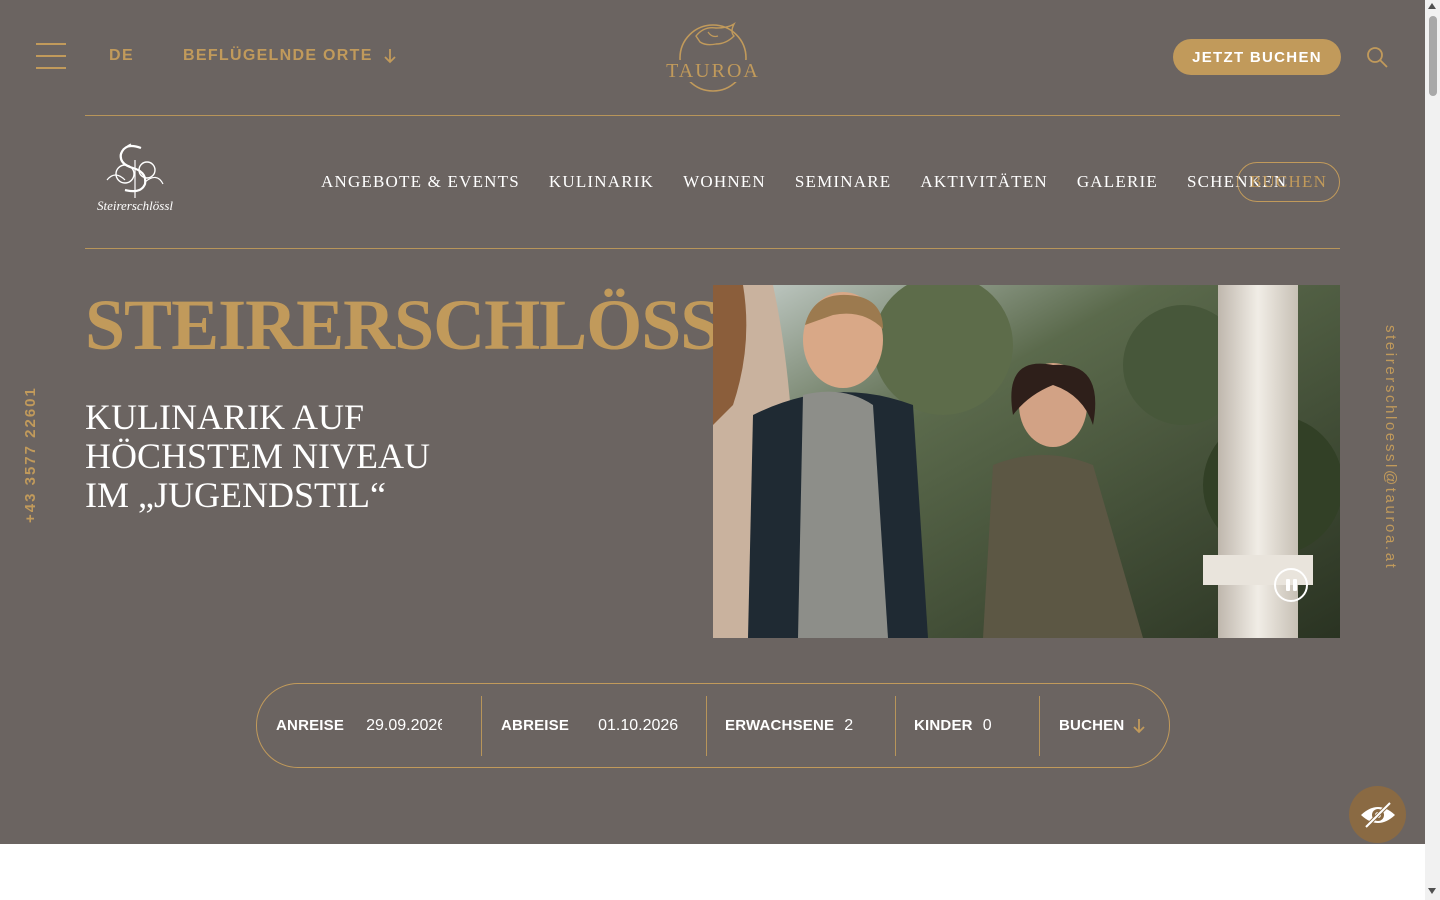  Describe the element at coordinates (30, 454) in the screenshot. I see `phone-link: +43 3577 22601` at that location.